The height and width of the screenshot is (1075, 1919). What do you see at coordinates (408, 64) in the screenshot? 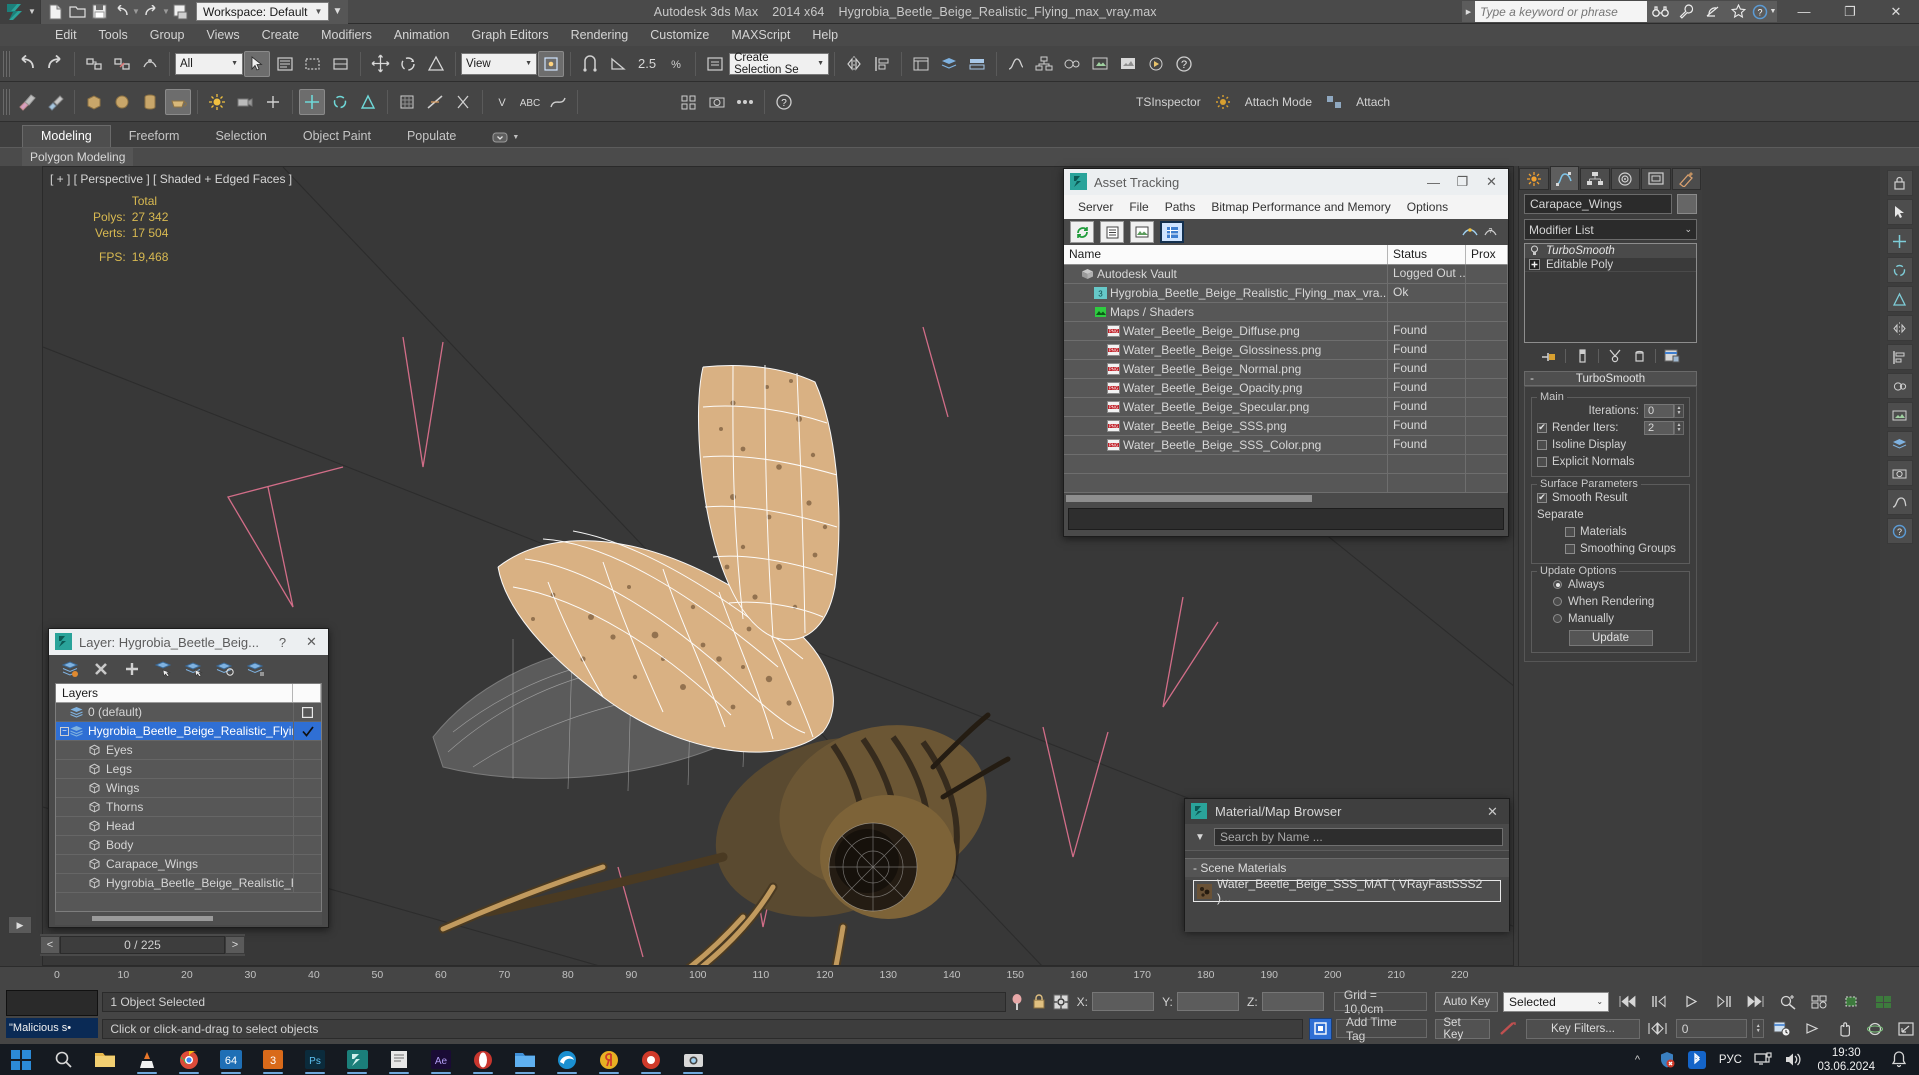
I see `select-and-rotate-icon` at bounding box center [408, 64].